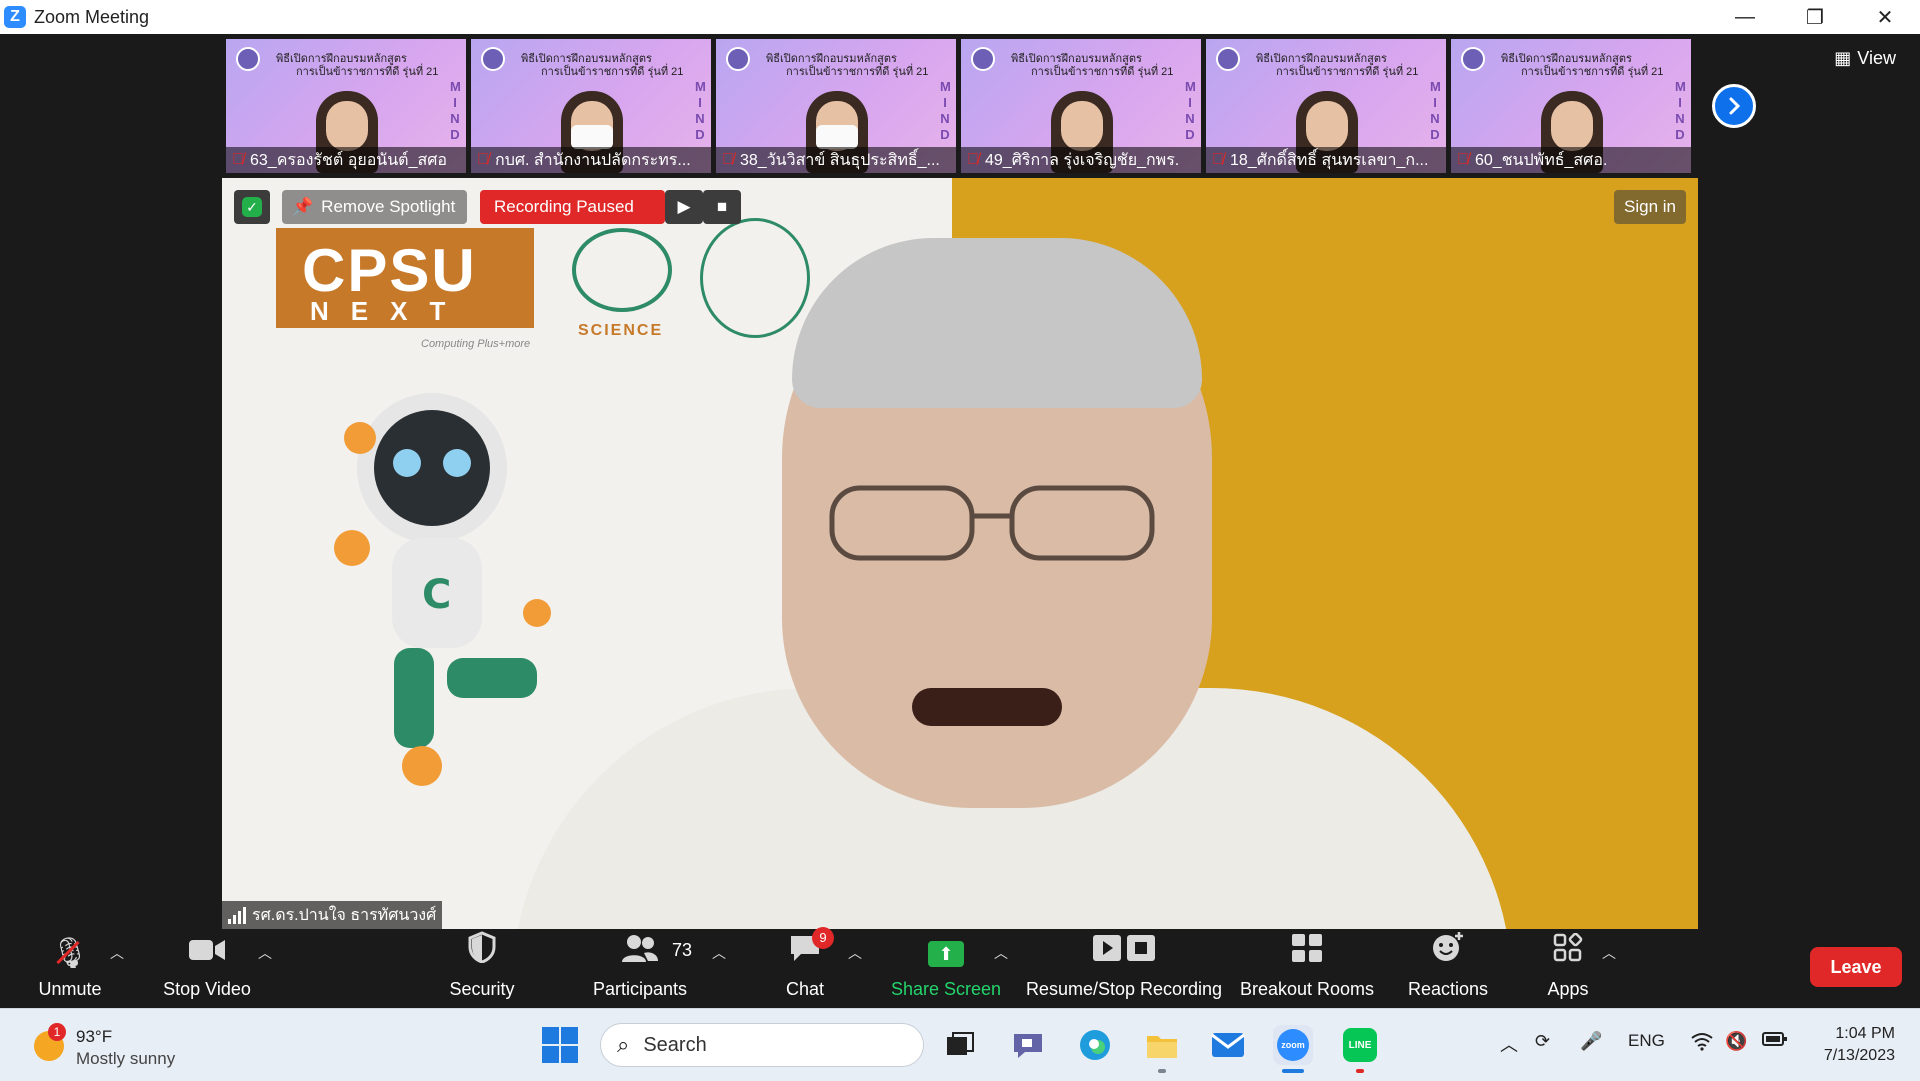  I want to click on audio-options-chevron-icon: ︿, so click(117, 953).